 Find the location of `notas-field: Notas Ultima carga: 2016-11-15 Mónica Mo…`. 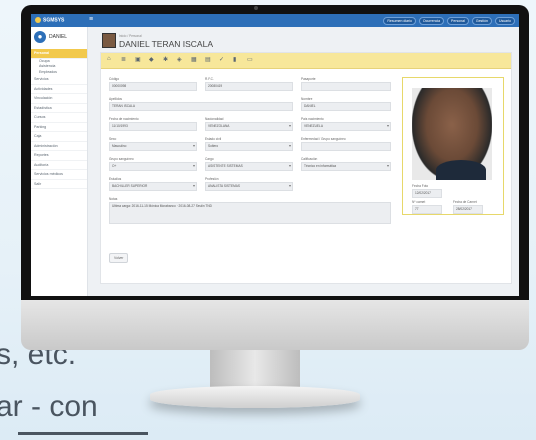

notas-field: Notas Ultima carga: 2016-11-15 Mónica Mo… is located at coordinates (250, 210).